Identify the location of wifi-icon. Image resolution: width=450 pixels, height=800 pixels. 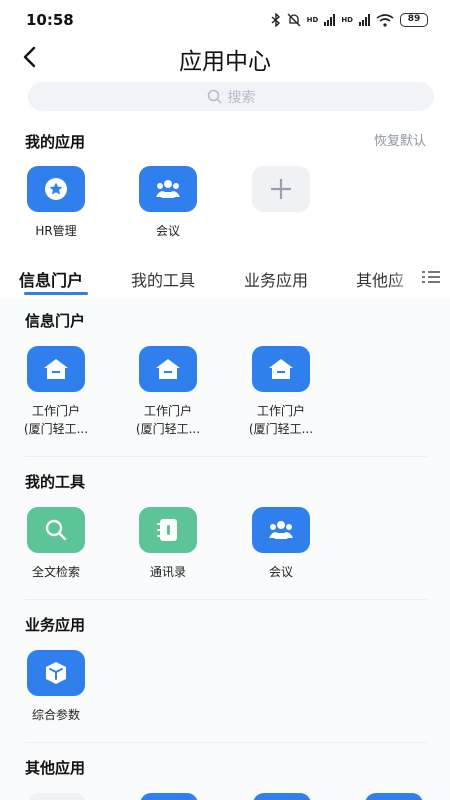
(385, 20).